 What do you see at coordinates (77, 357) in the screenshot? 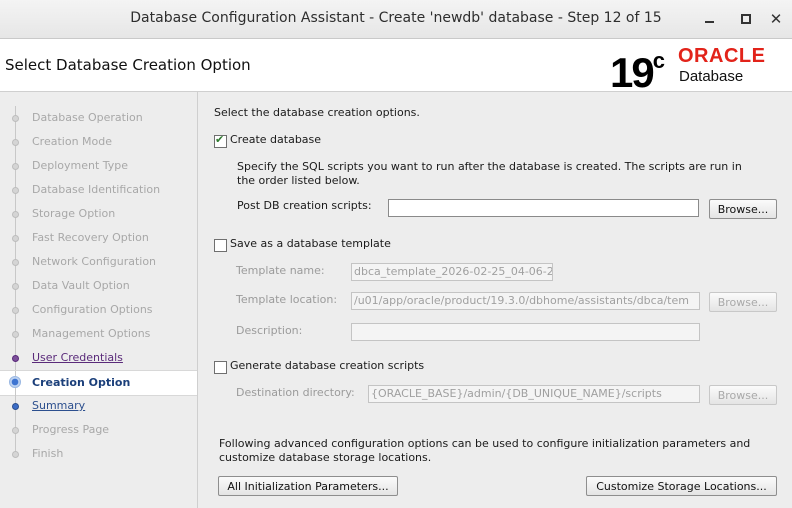
I see `step-label: User Credentials` at bounding box center [77, 357].